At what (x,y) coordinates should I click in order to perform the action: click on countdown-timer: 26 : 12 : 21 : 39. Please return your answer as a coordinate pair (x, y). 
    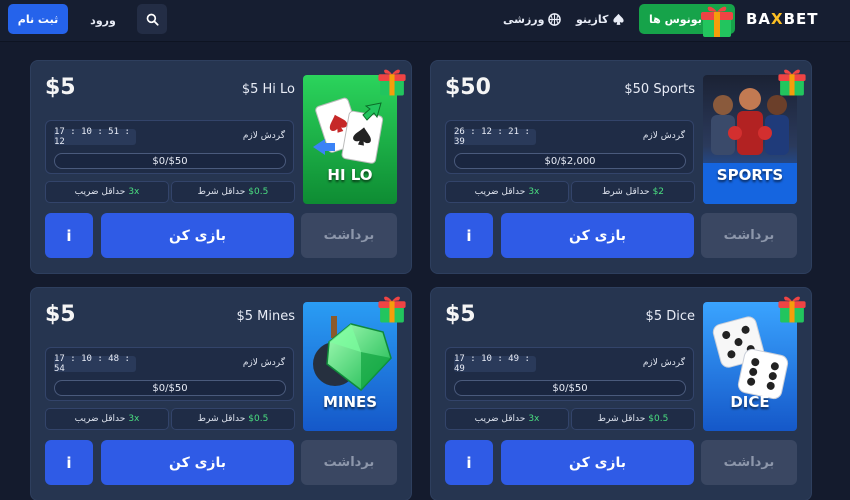
    Looking at the image, I should click on (495, 137).